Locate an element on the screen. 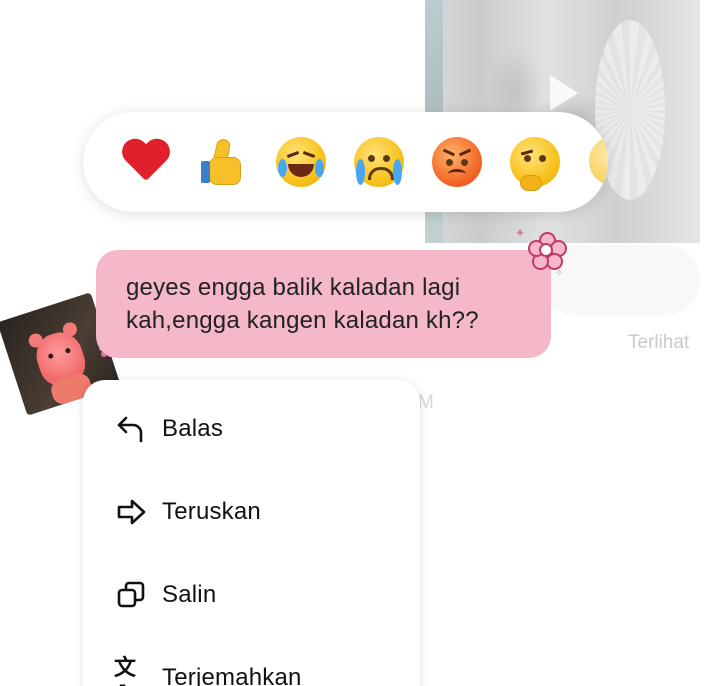 The height and width of the screenshot is (686, 720). thumbs-up-reaction is located at coordinates (223, 162).